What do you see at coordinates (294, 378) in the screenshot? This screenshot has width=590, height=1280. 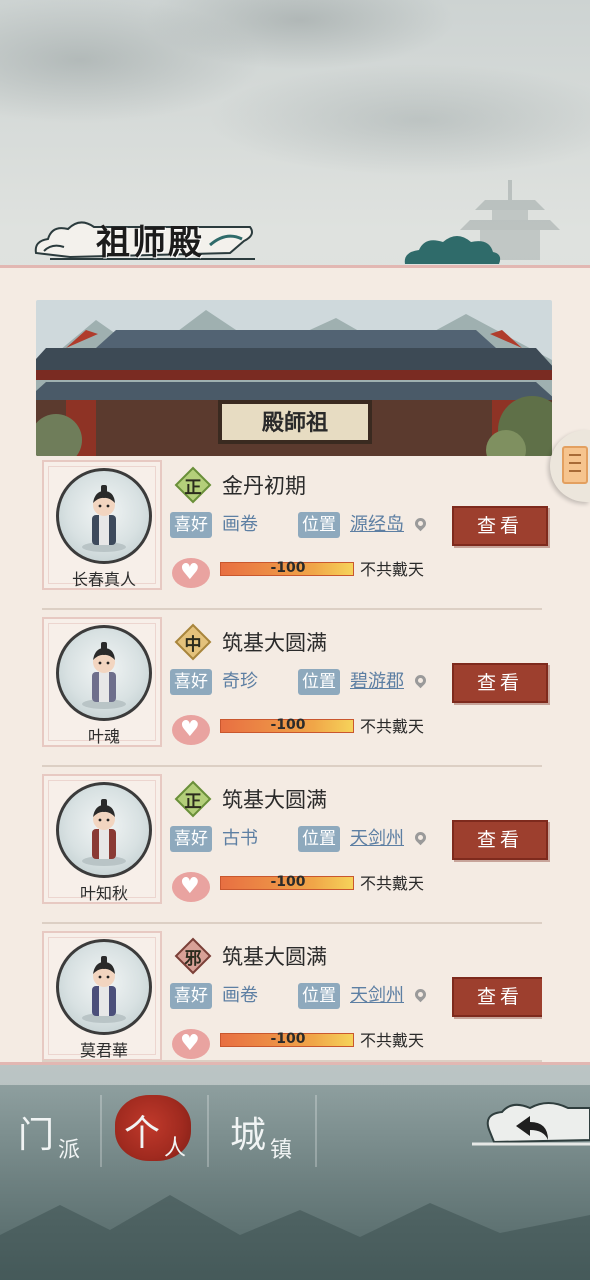 I see `ancestor-hall-banner: 殿師祖` at bounding box center [294, 378].